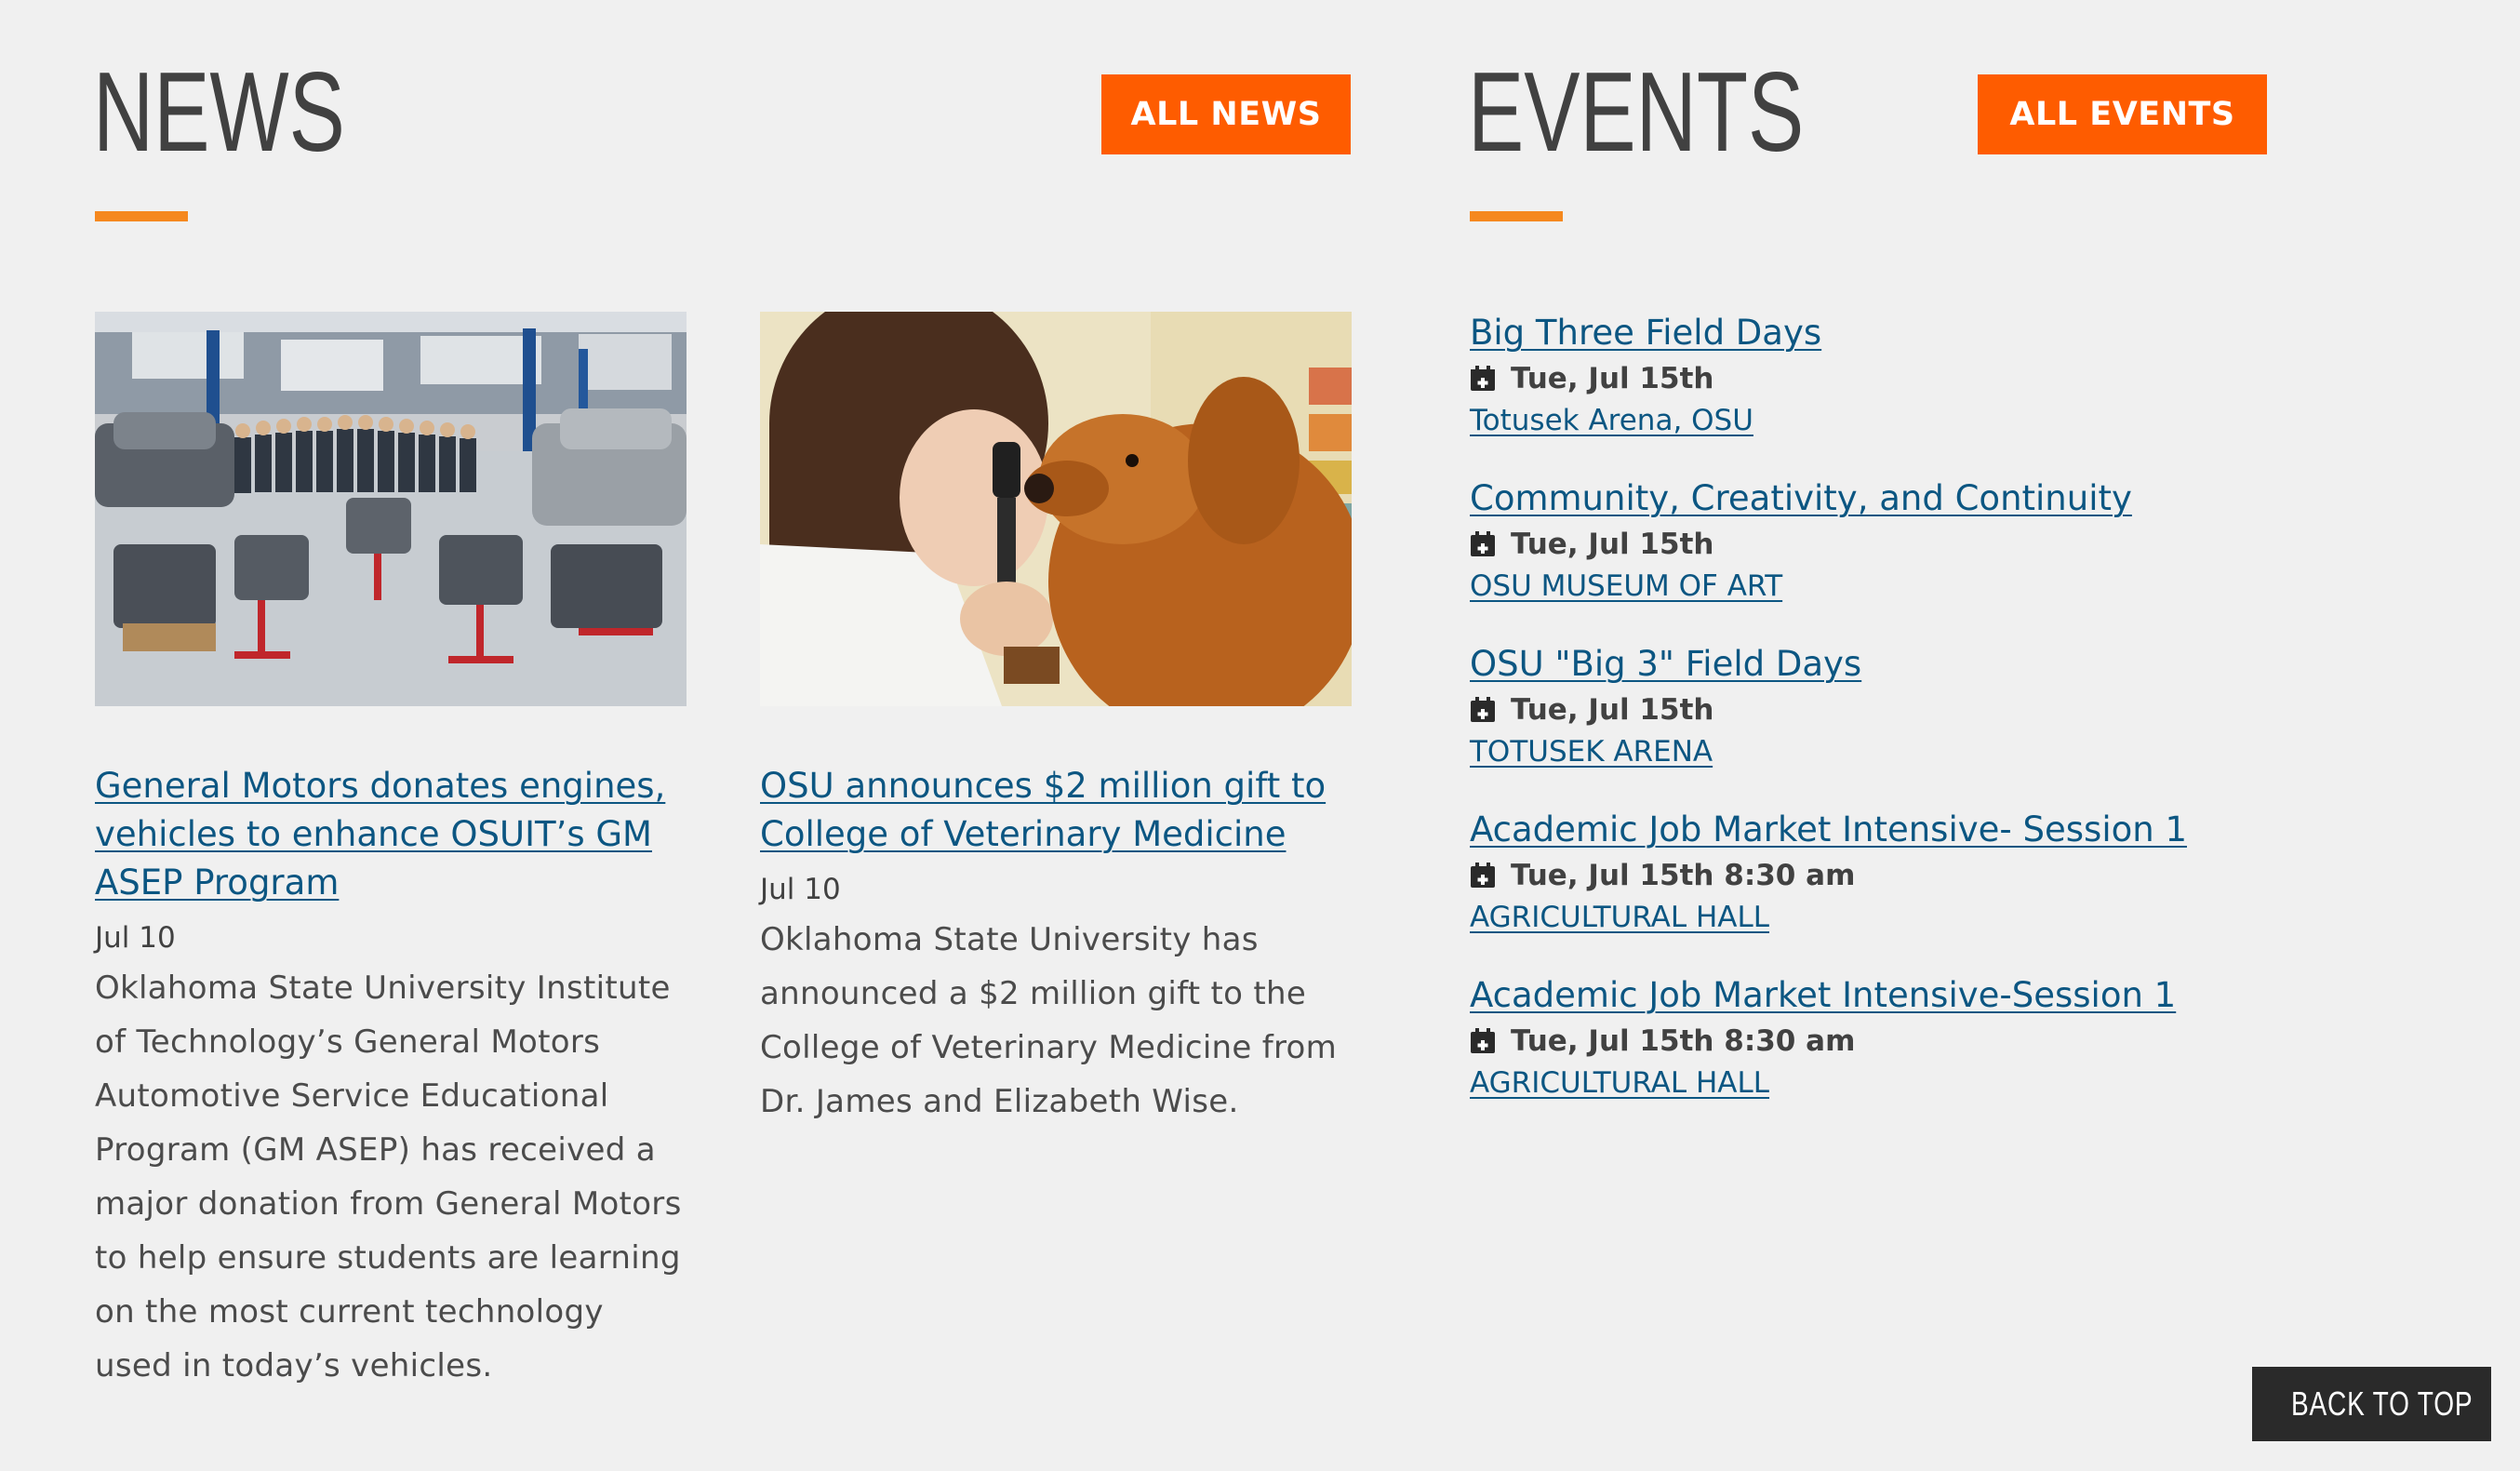  What do you see at coordinates (2122, 114) in the screenshot?
I see `all-events-button: ALL EVENTS` at bounding box center [2122, 114].